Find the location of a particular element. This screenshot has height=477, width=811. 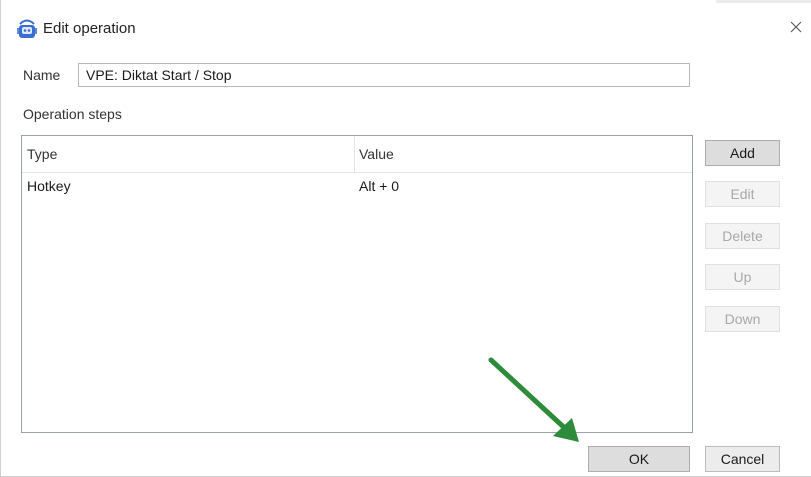

close-button is located at coordinates (796, 27).